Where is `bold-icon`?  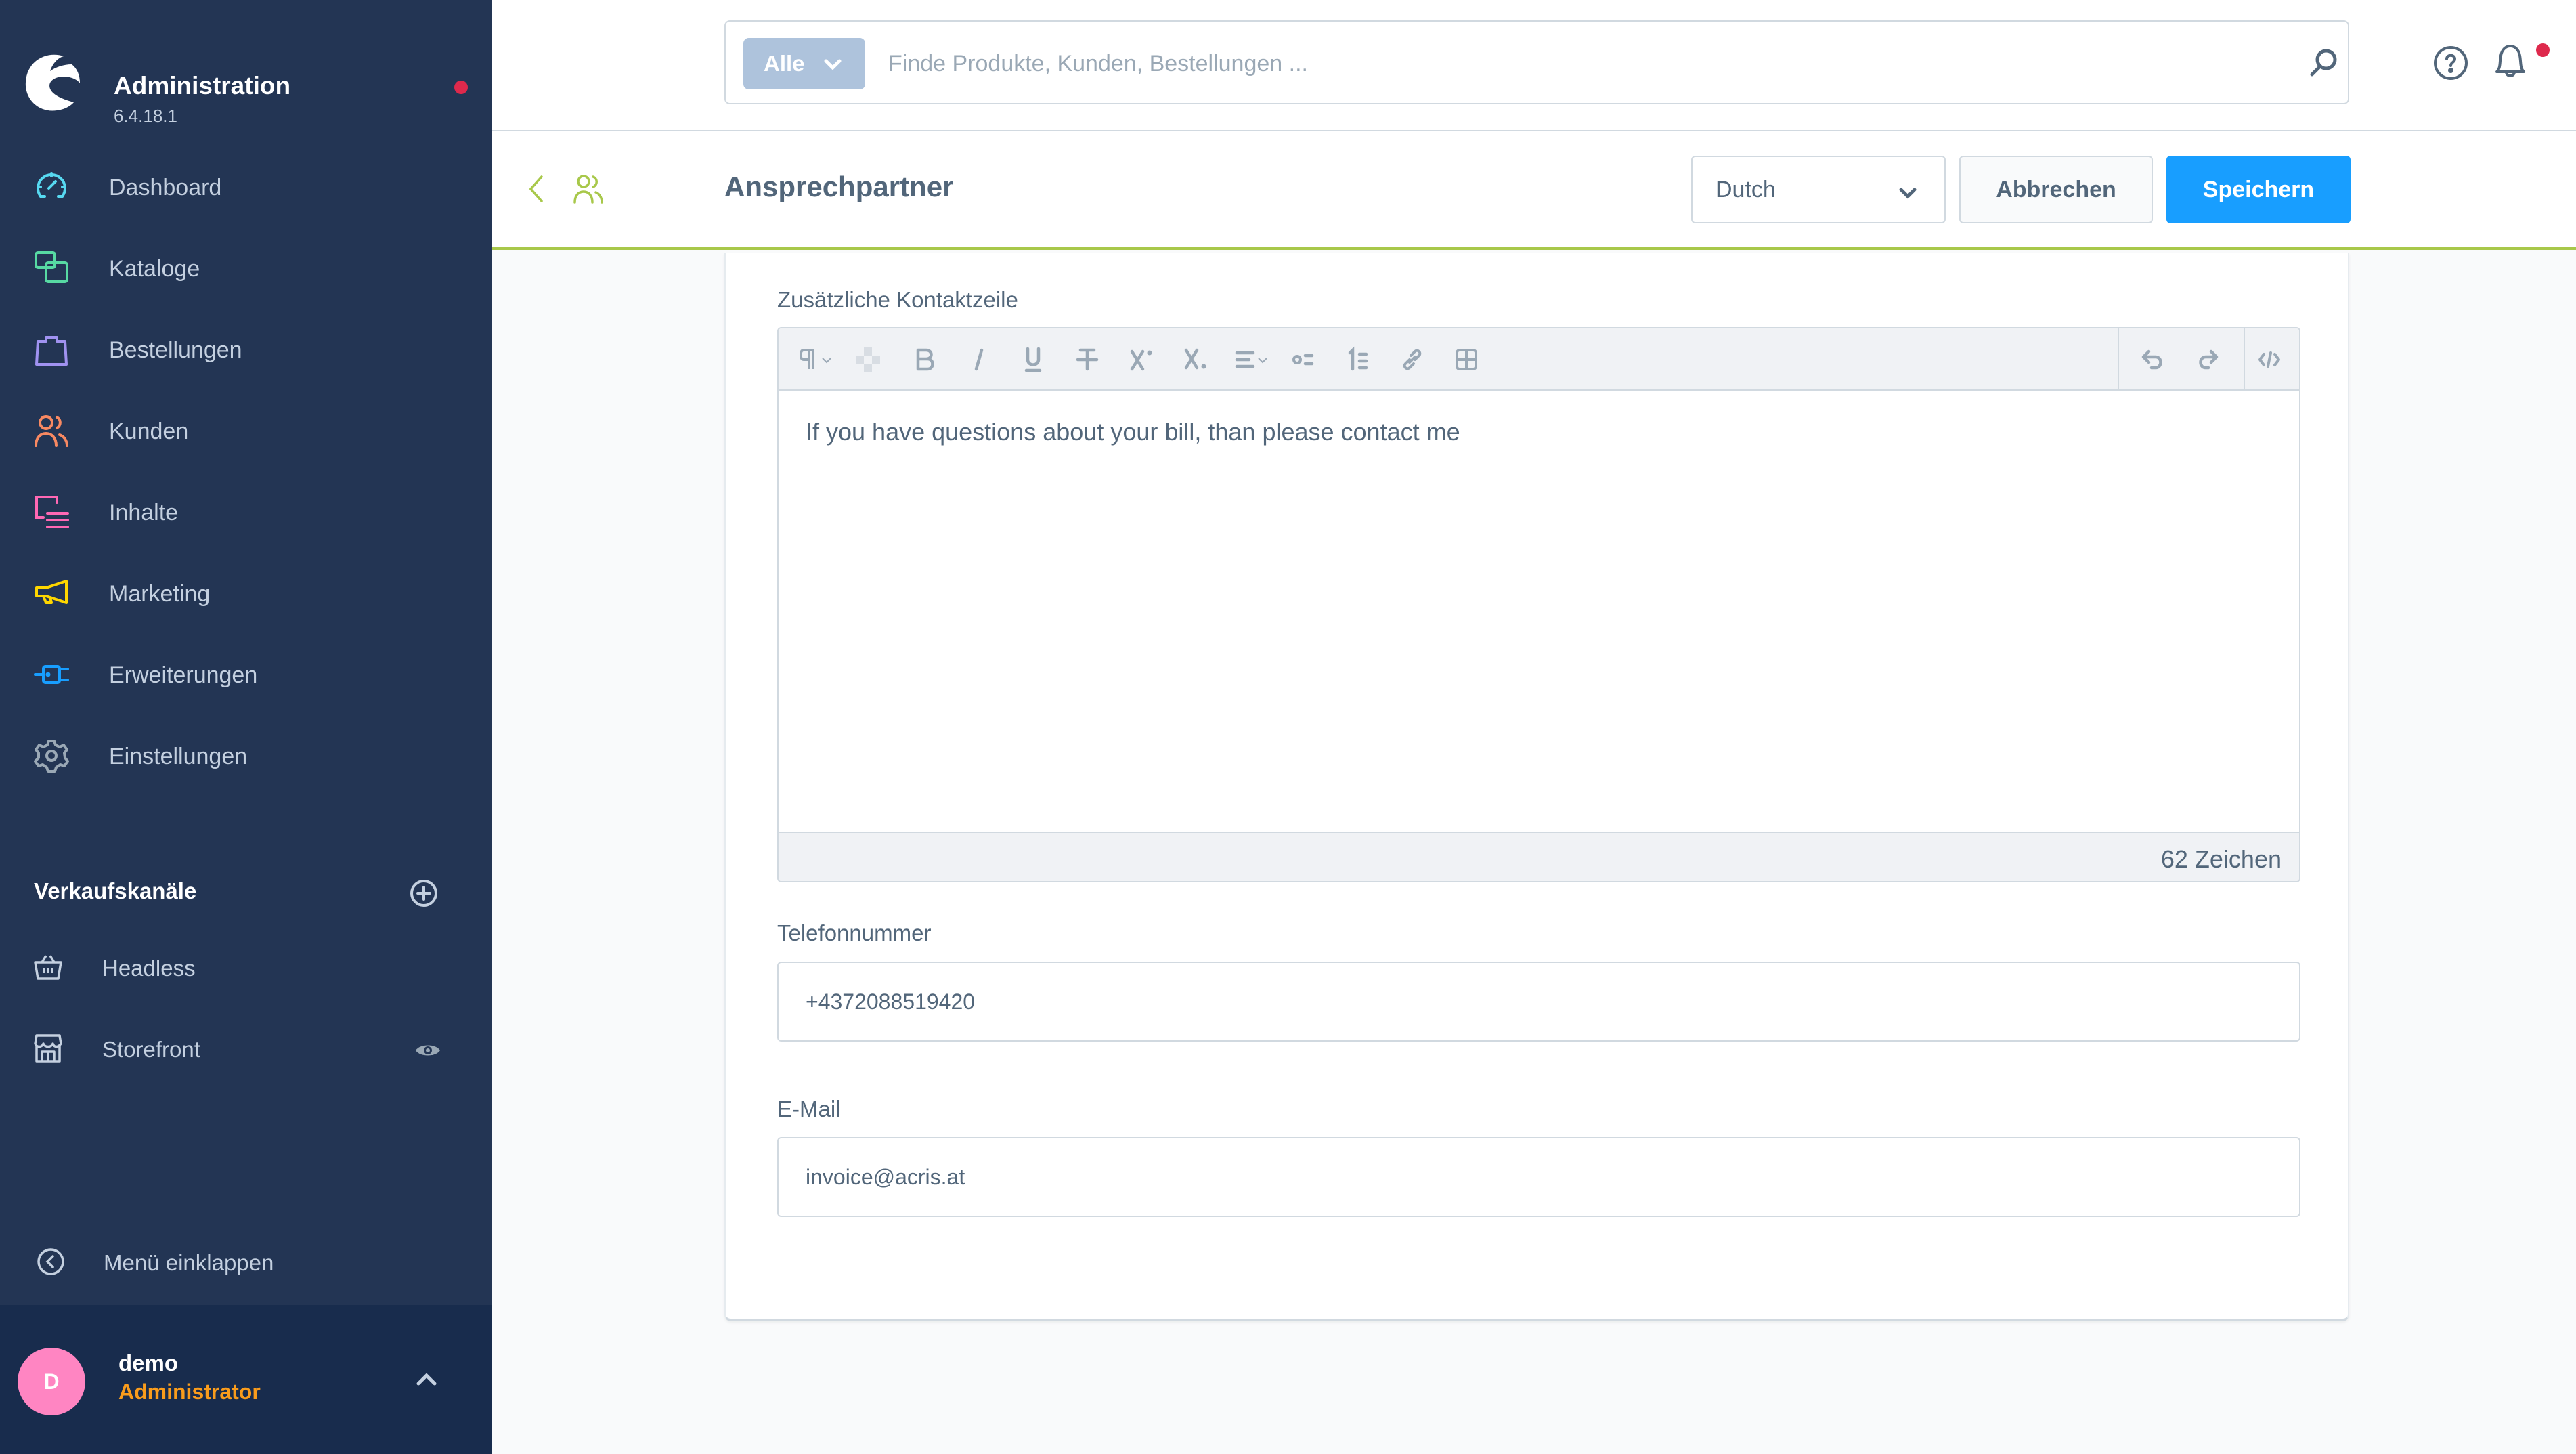 bold-icon is located at coordinates (925, 359).